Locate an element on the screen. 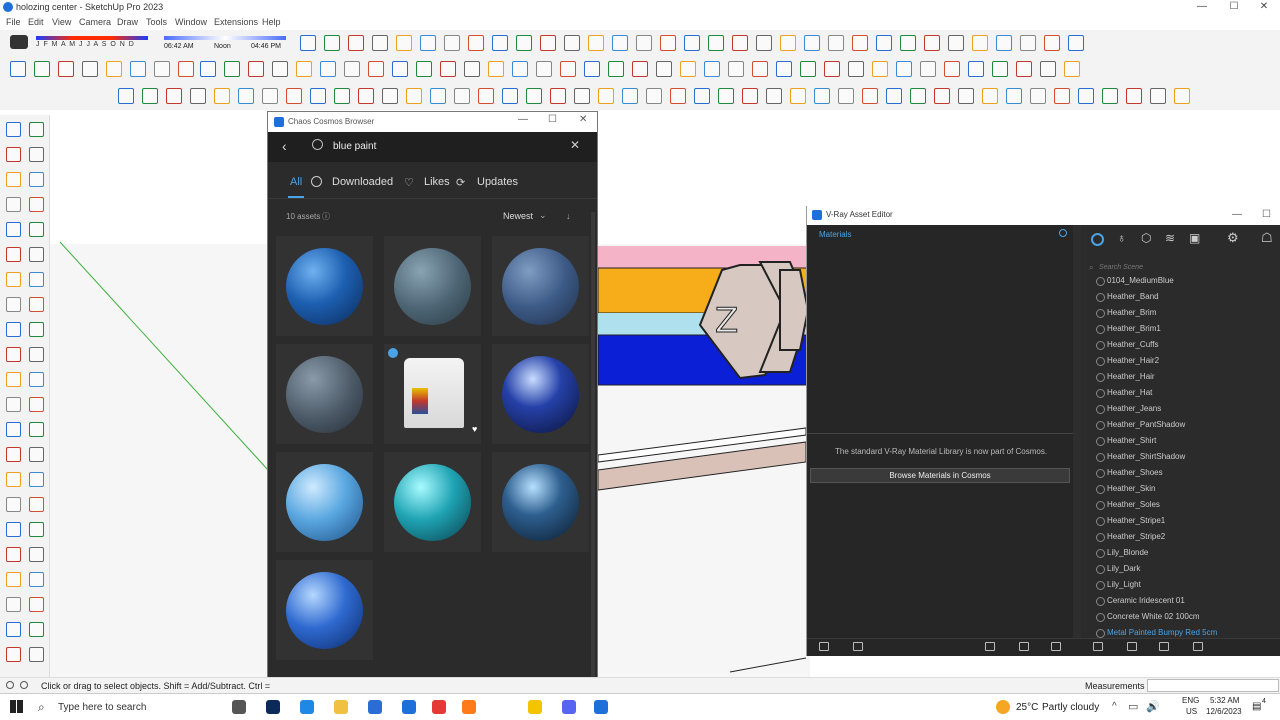 Image resolution: width=1280 pixels, height=720 pixels. measurements-input is located at coordinates (1213, 685).